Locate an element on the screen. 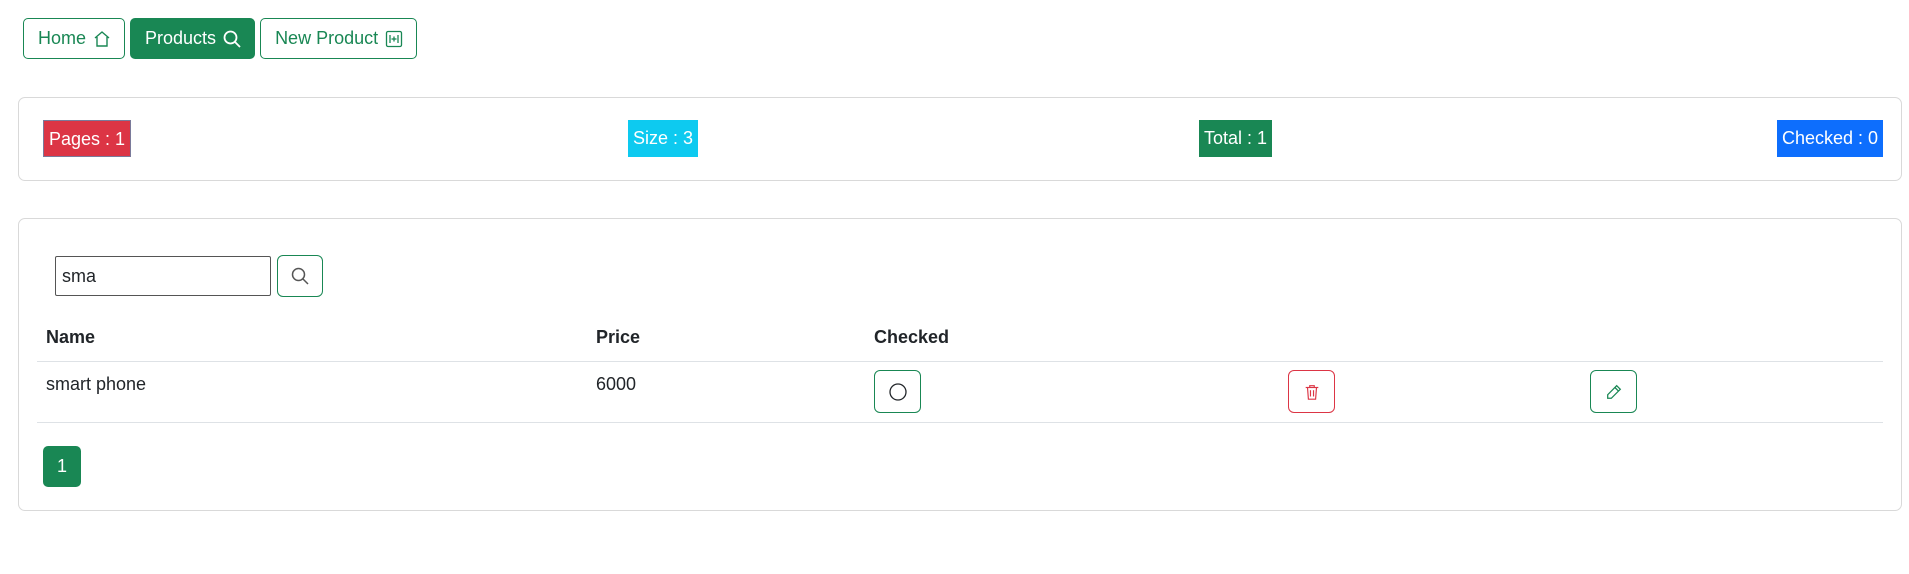 The height and width of the screenshot is (574, 1909). delete-button is located at coordinates (1311, 391).